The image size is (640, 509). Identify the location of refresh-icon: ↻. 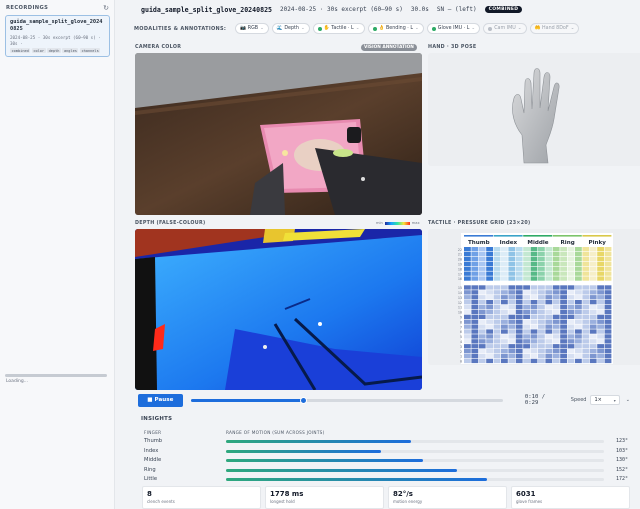
(106, 8).